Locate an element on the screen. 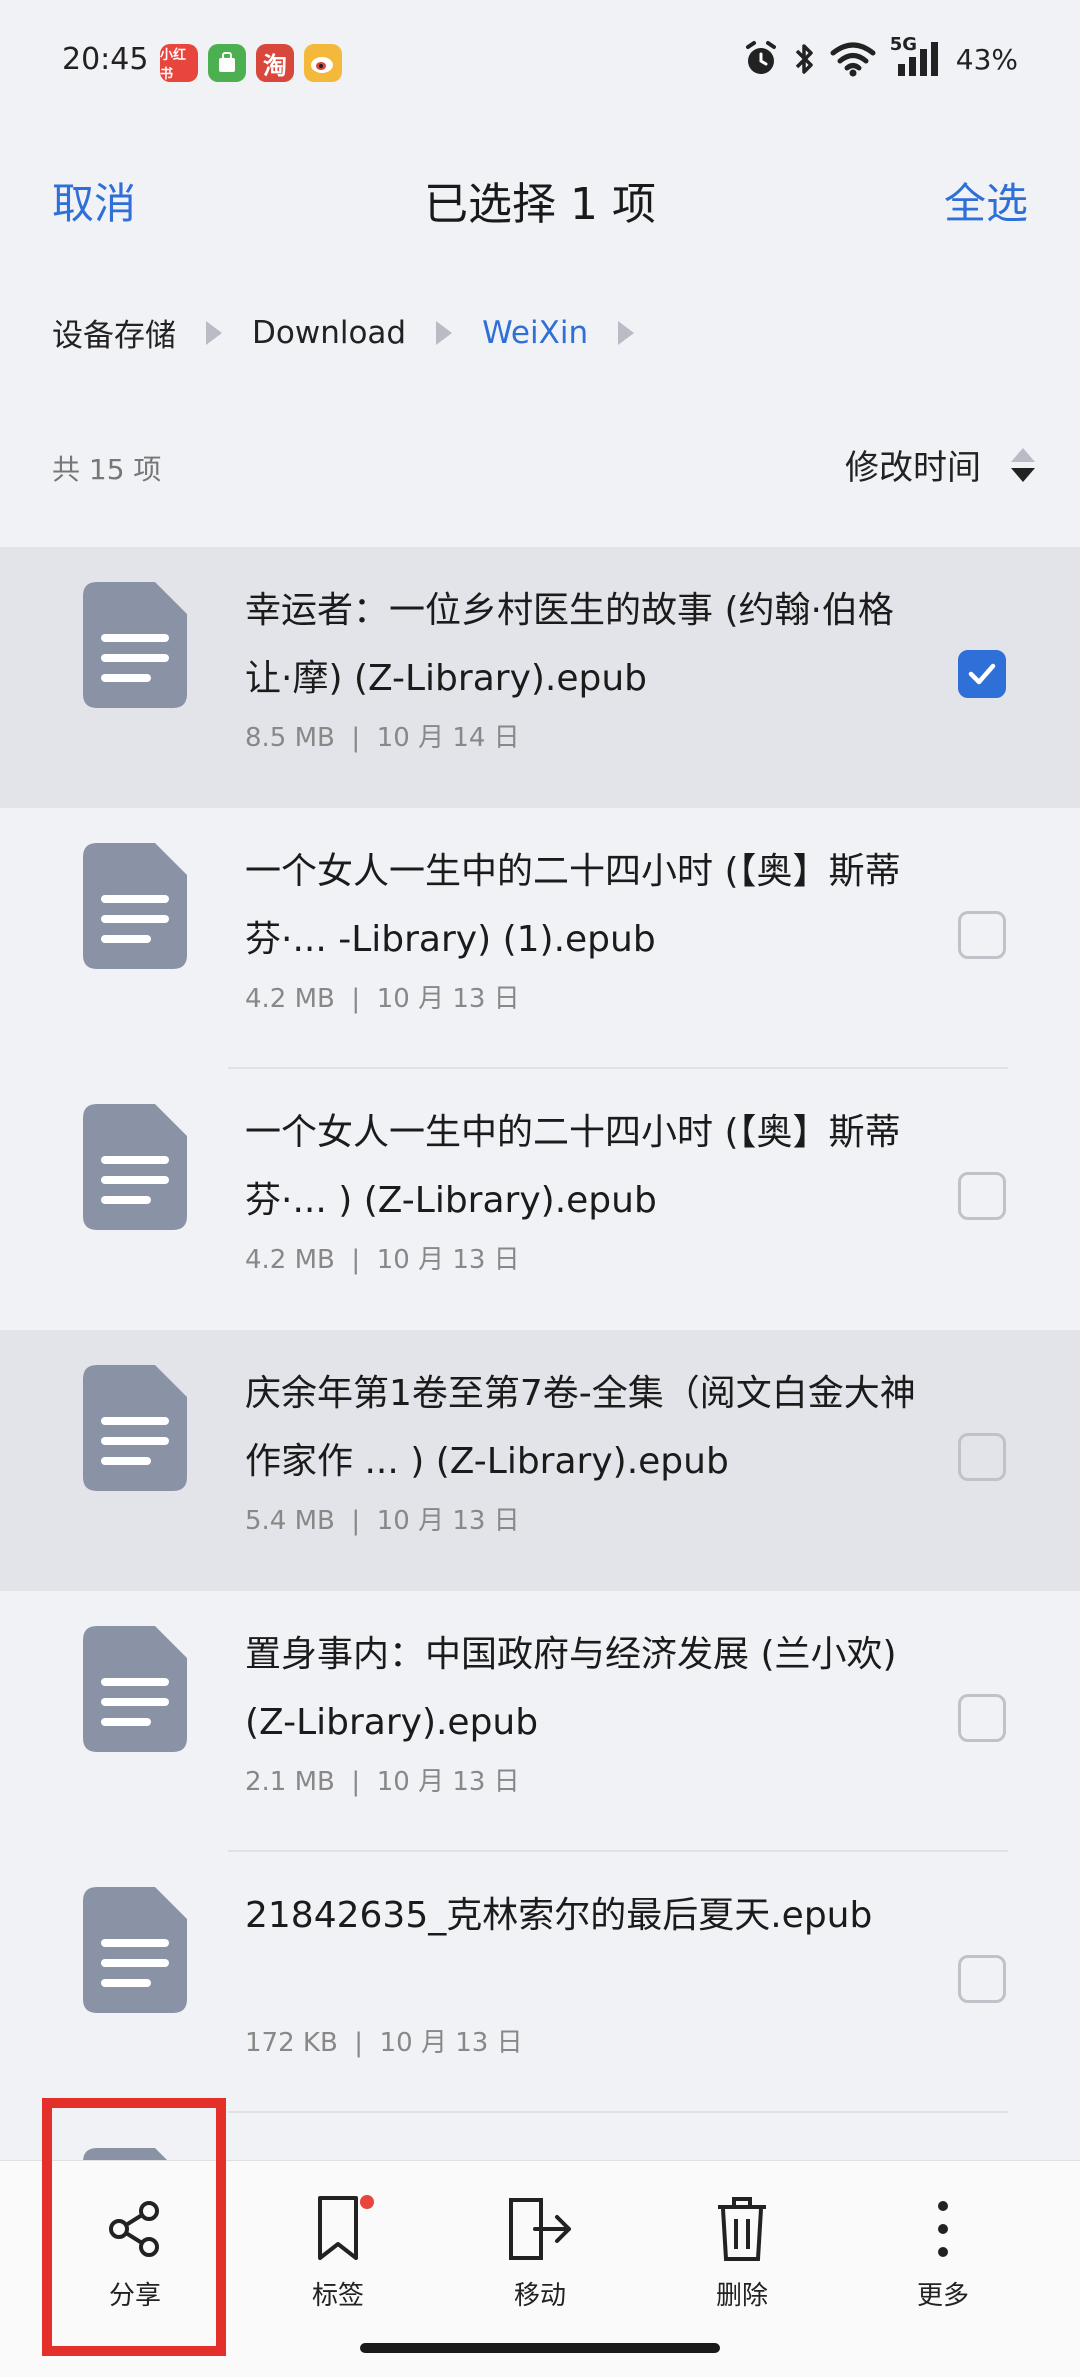  selection-header: 取消 已选择 1 项 全选 is located at coordinates (540, 190).